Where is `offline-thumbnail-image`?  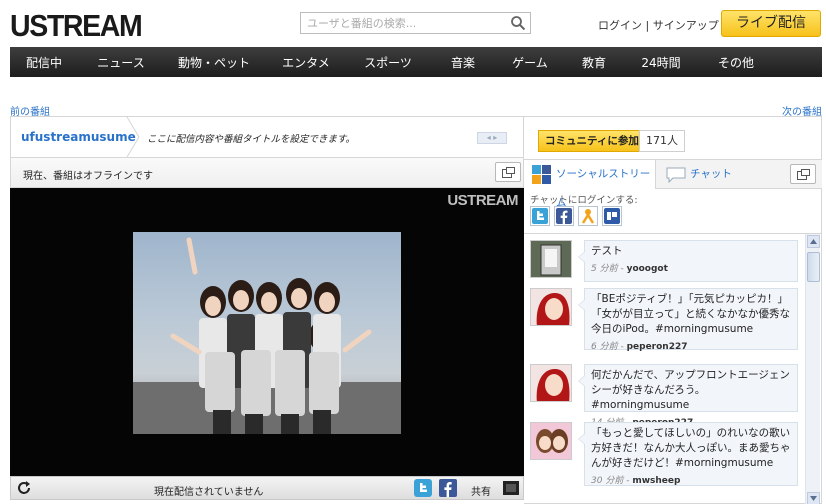
offline-thumbnail-image is located at coordinates (267, 333).